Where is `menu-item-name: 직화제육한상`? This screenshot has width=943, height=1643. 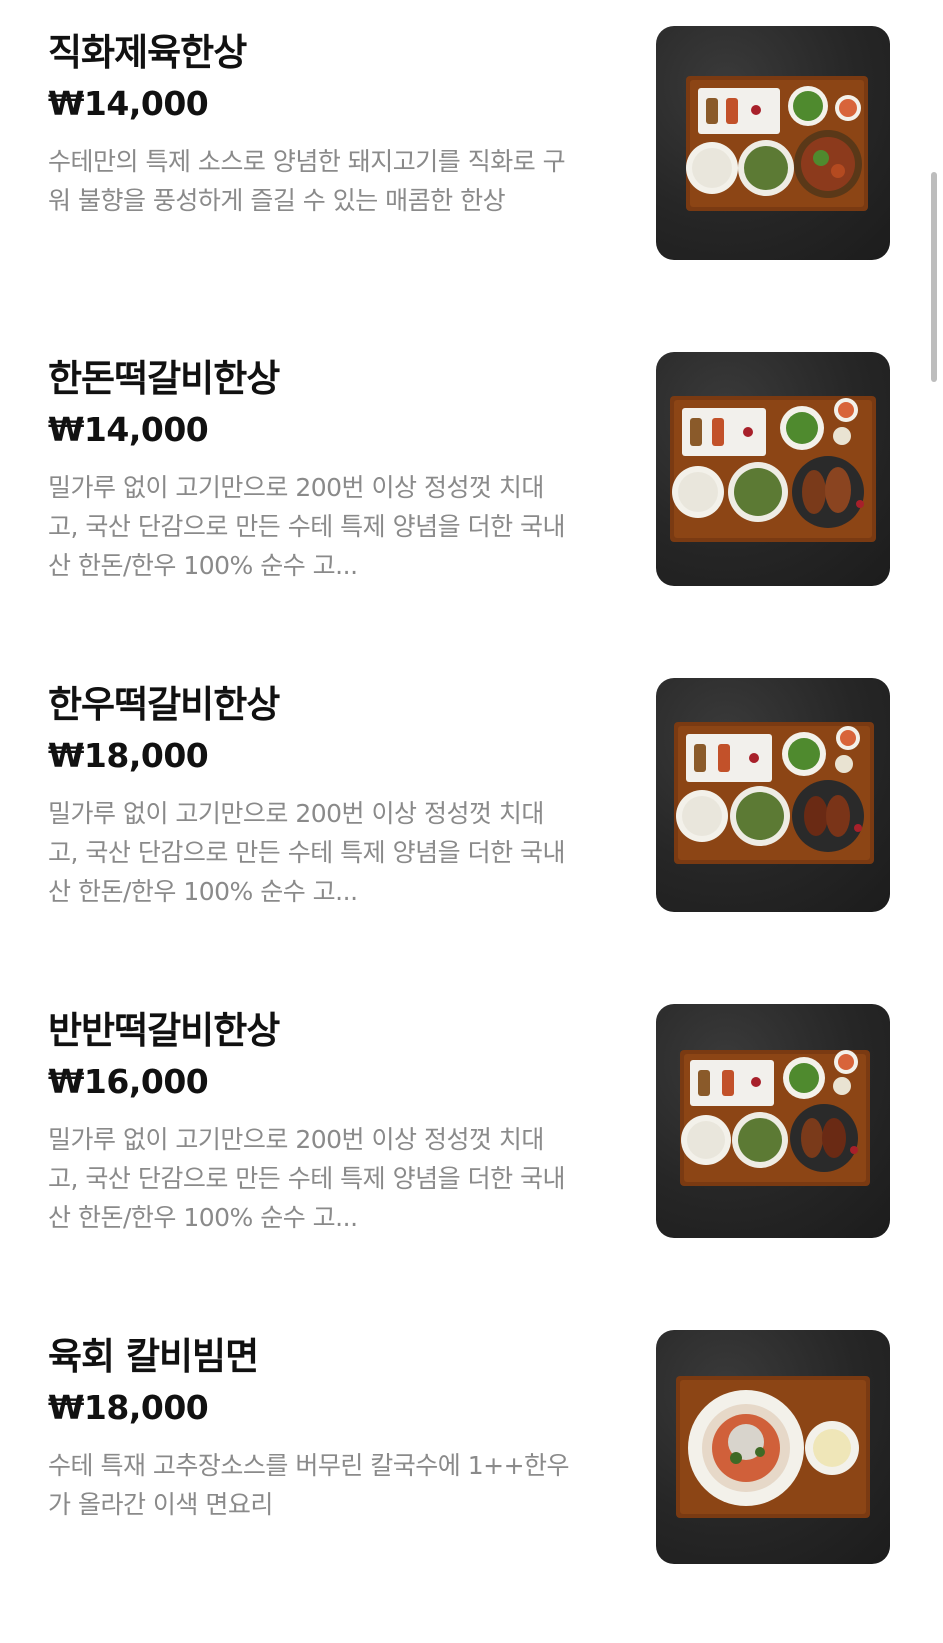
menu-item-name: 직화제육한상 is located at coordinates (147, 52).